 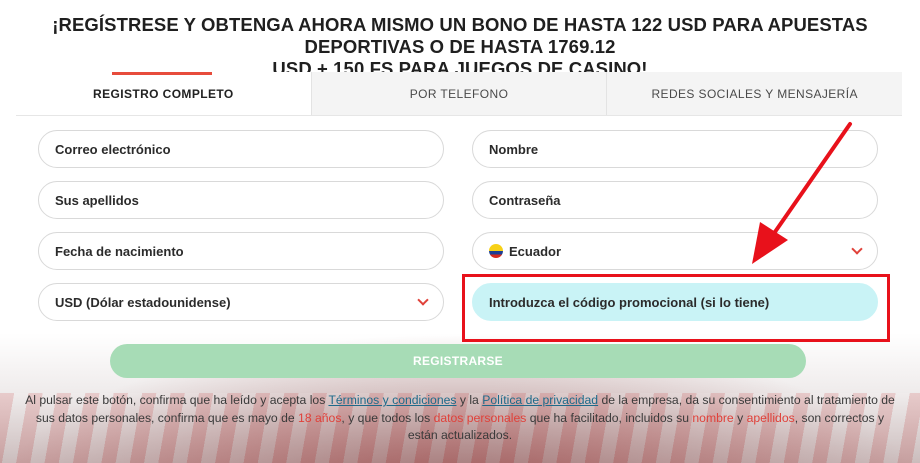 What do you see at coordinates (392, 400) in the screenshot?
I see `terms-link: Términos y condiciones` at bounding box center [392, 400].